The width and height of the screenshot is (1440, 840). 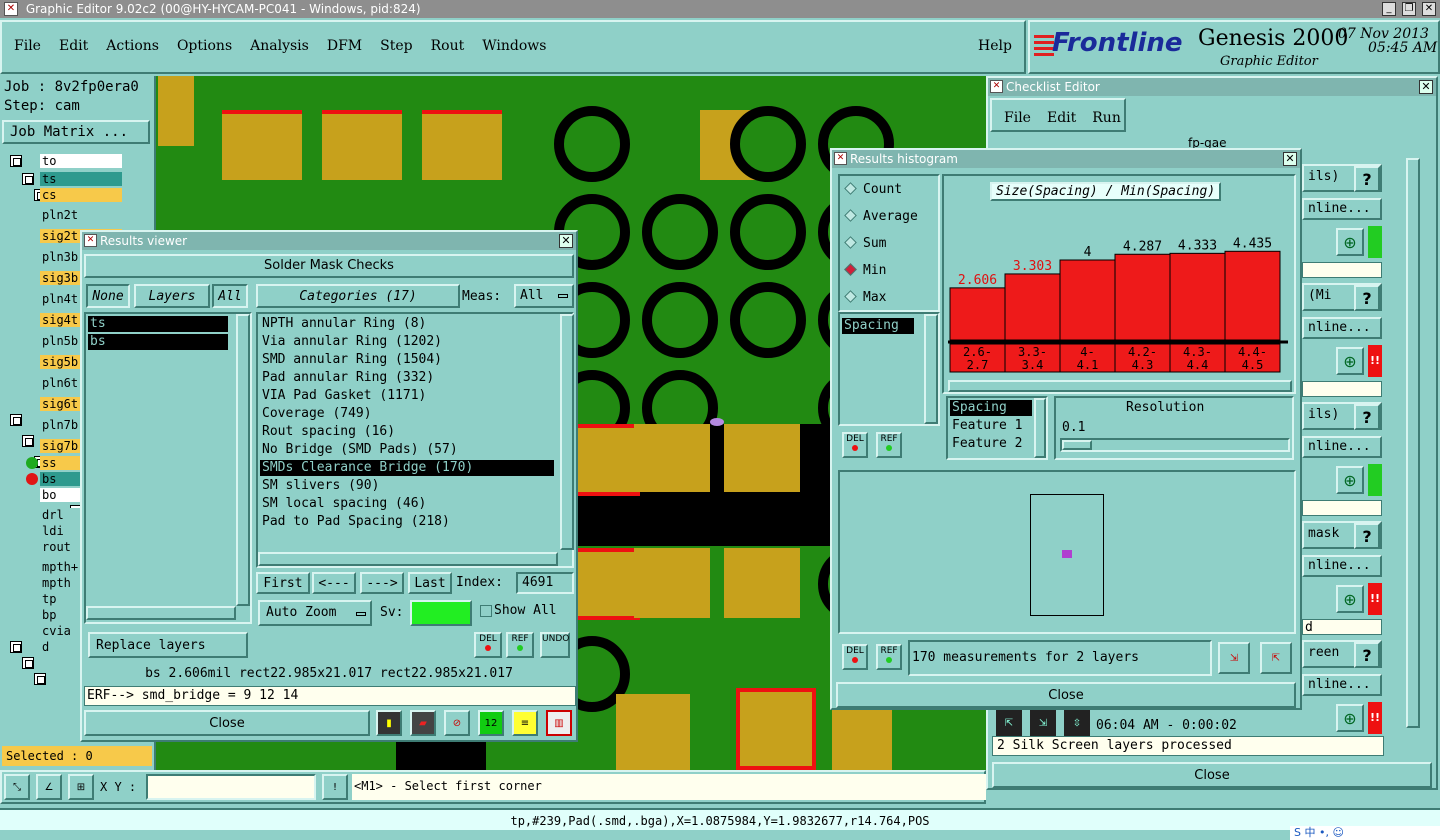 What do you see at coordinates (491, 723) in the screenshot?
I see `list-12-icon: 12` at bounding box center [491, 723].